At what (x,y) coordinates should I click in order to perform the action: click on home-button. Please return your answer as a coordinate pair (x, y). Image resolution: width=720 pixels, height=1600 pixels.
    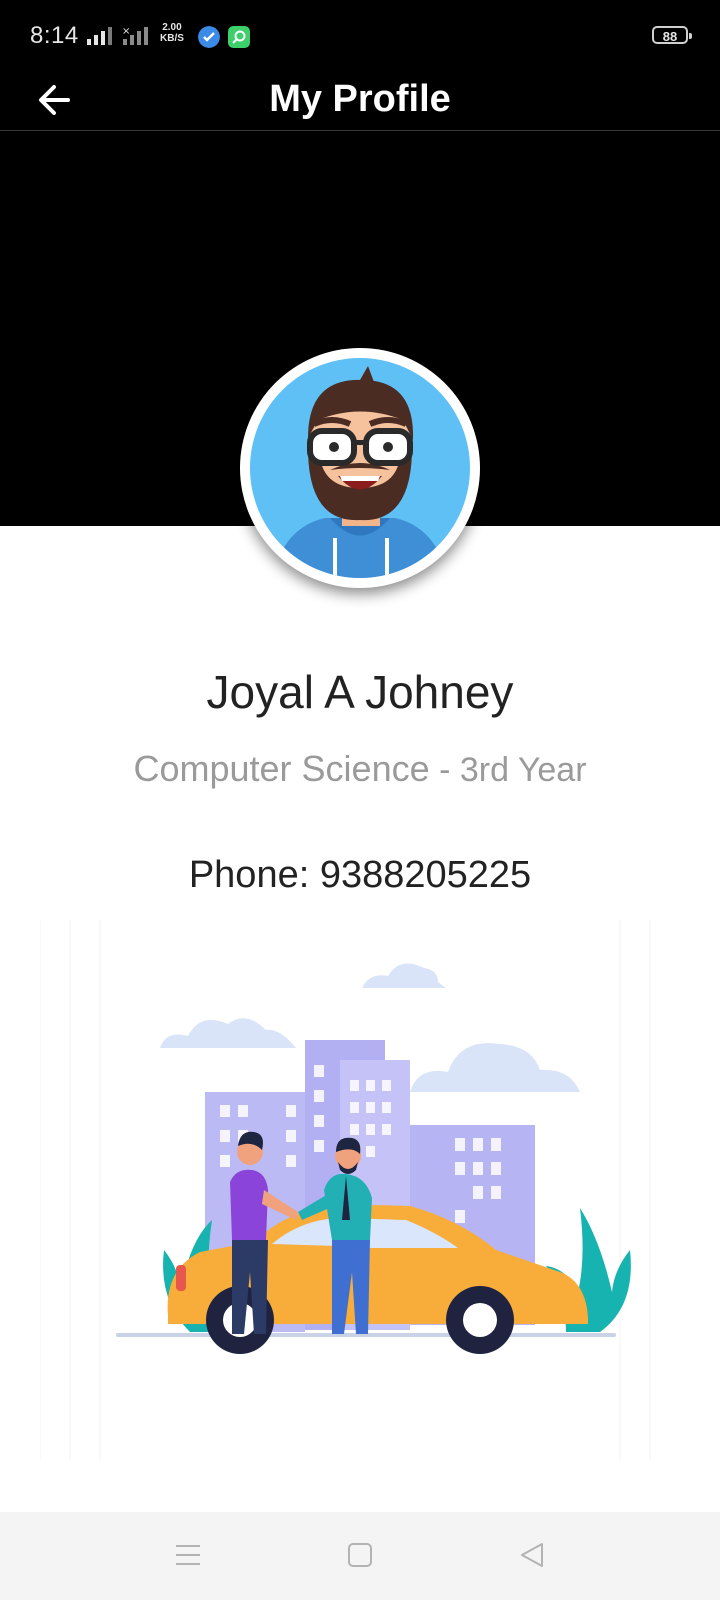
    Looking at the image, I should click on (360, 1555).